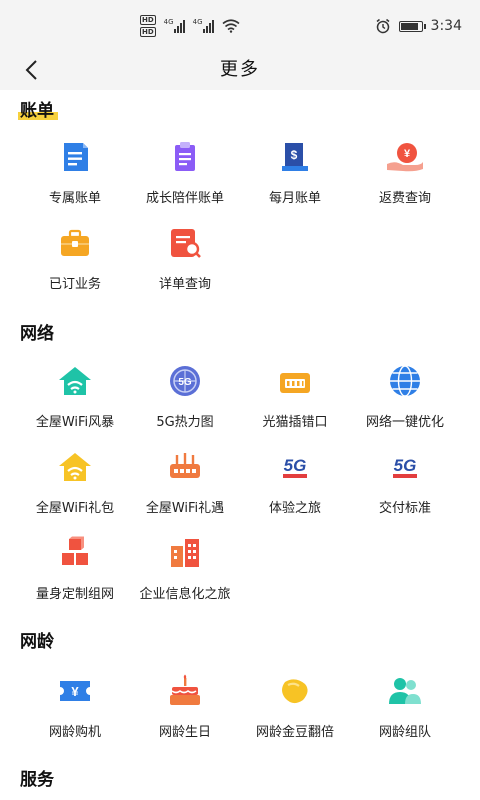 This screenshot has height=800, width=480. I want to click on tile-age-team: 网龄组队, so click(405, 707).